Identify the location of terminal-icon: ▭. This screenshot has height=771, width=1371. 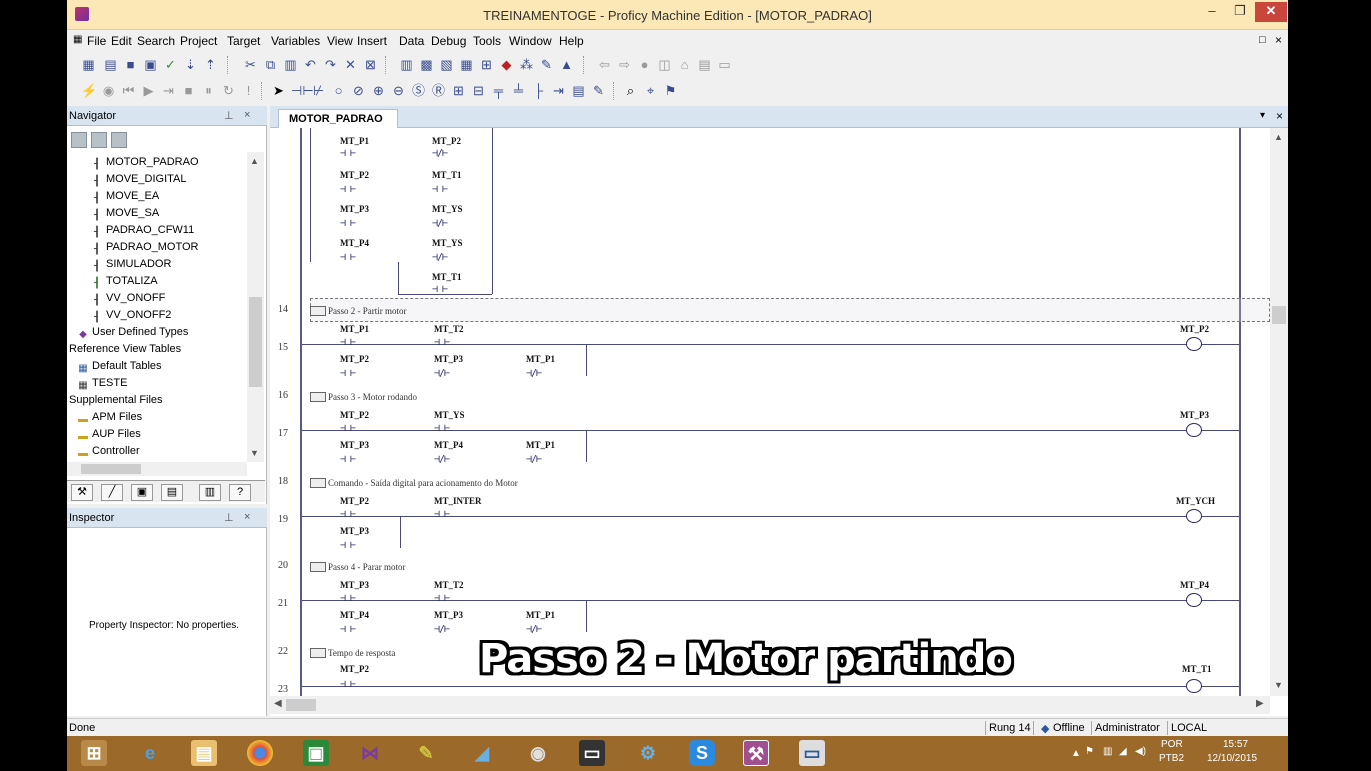
(592, 753).